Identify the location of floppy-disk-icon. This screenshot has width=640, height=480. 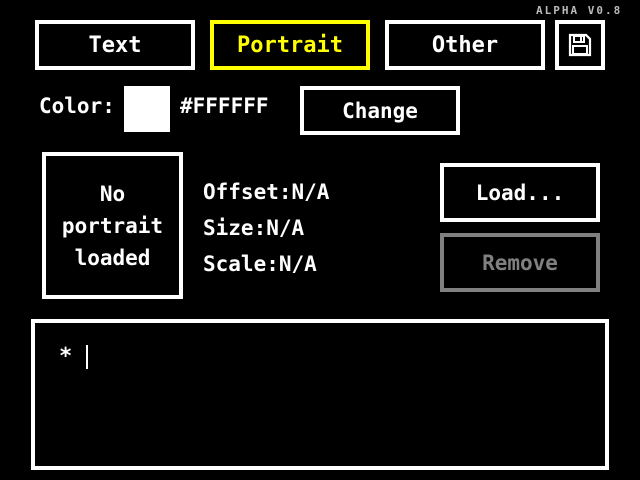
(580, 45).